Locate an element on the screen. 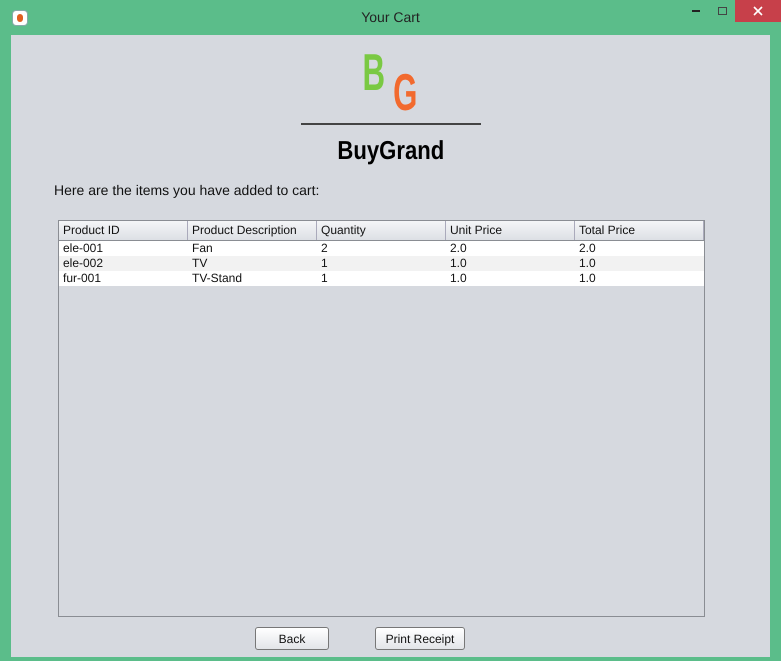 The image size is (781, 661). table-cell-text: TV-Stand is located at coordinates (217, 278).